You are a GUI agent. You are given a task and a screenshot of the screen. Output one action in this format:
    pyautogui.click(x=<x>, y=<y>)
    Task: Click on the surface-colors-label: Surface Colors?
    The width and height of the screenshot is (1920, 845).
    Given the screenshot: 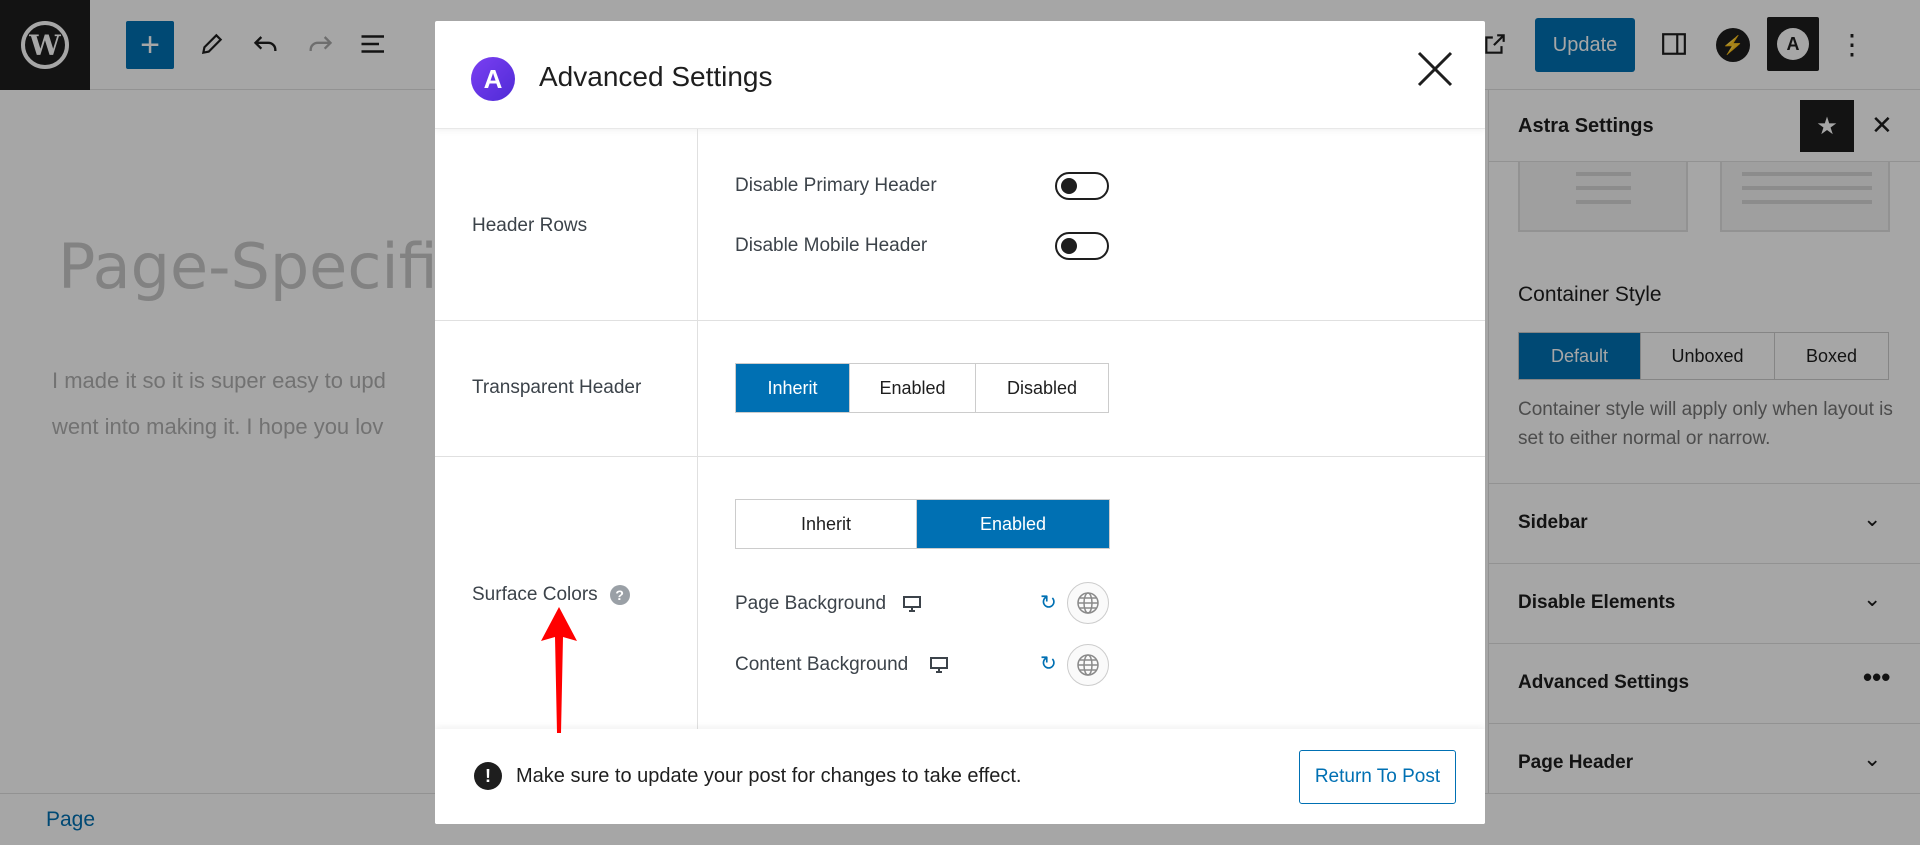 What is the action you would take?
    pyautogui.click(x=551, y=595)
    